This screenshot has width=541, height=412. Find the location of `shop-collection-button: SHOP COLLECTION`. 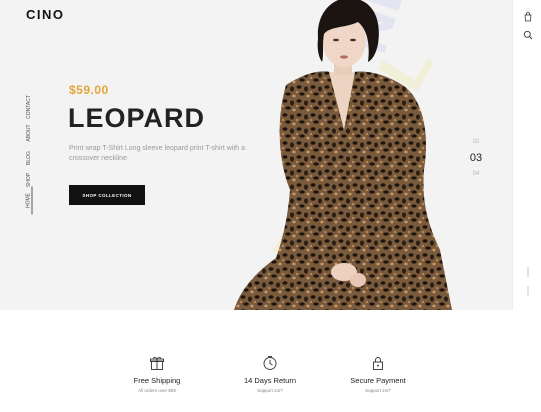

shop-collection-button: SHOP COLLECTION is located at coordinates (107, 195).